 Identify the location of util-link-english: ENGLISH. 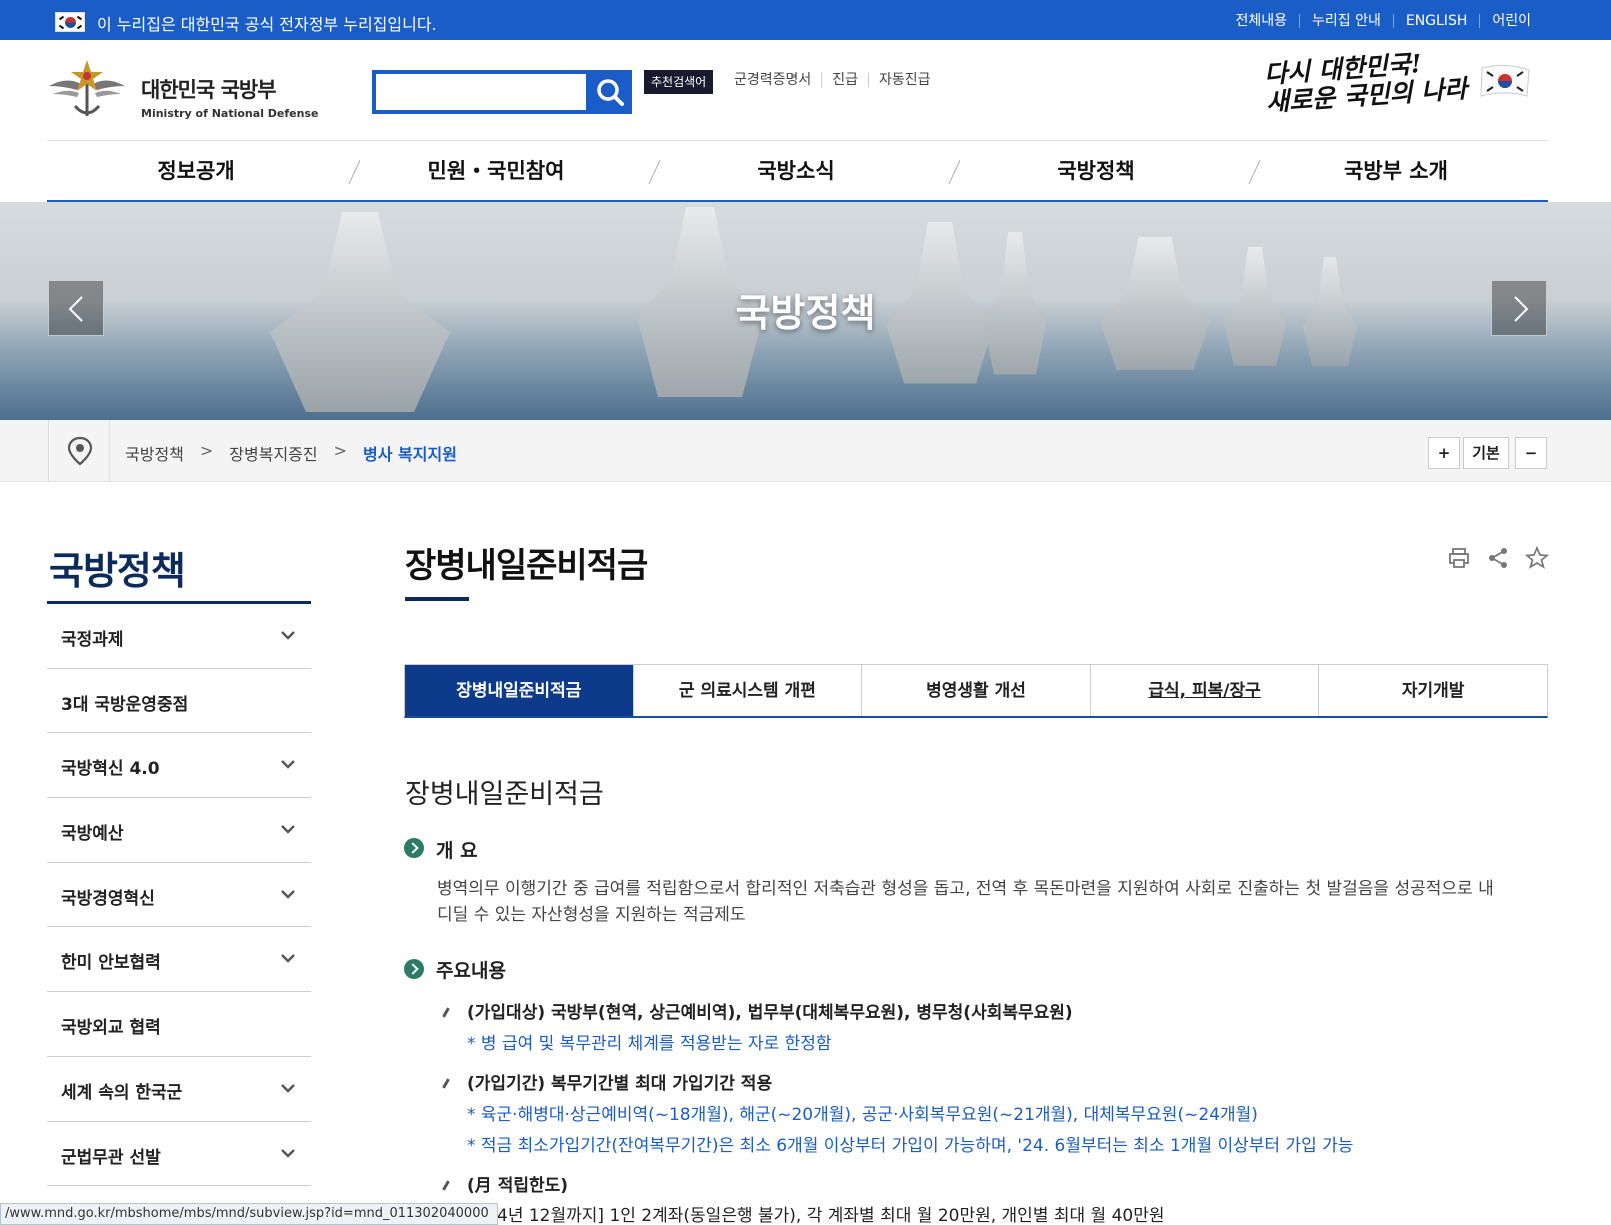
(1436, 21).